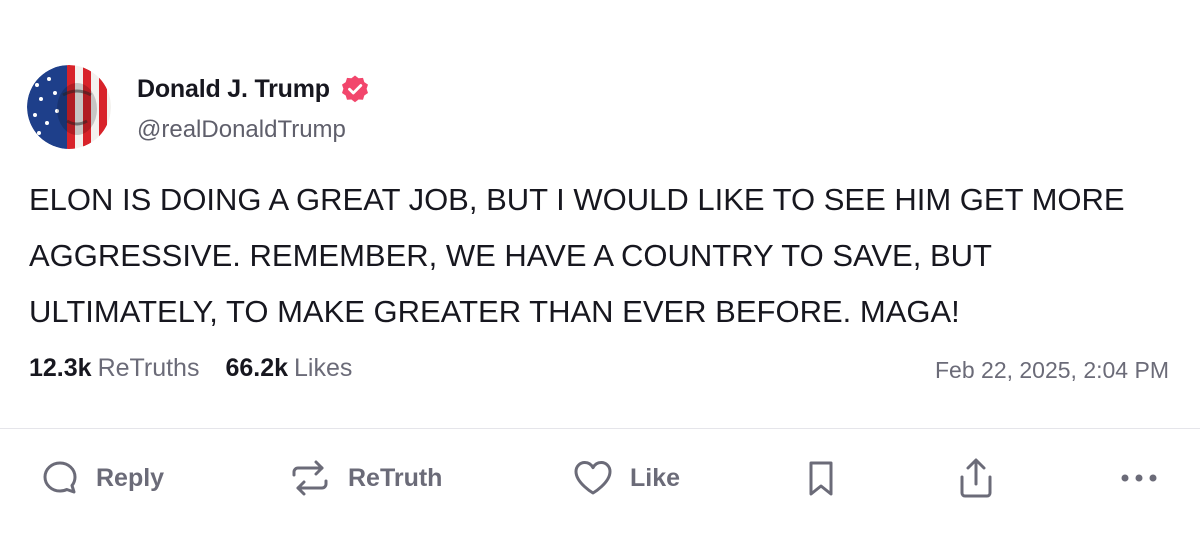  I want to click on post-timestamp: Feb 22, 2025, 2:04 PM, so click(1052, 370).